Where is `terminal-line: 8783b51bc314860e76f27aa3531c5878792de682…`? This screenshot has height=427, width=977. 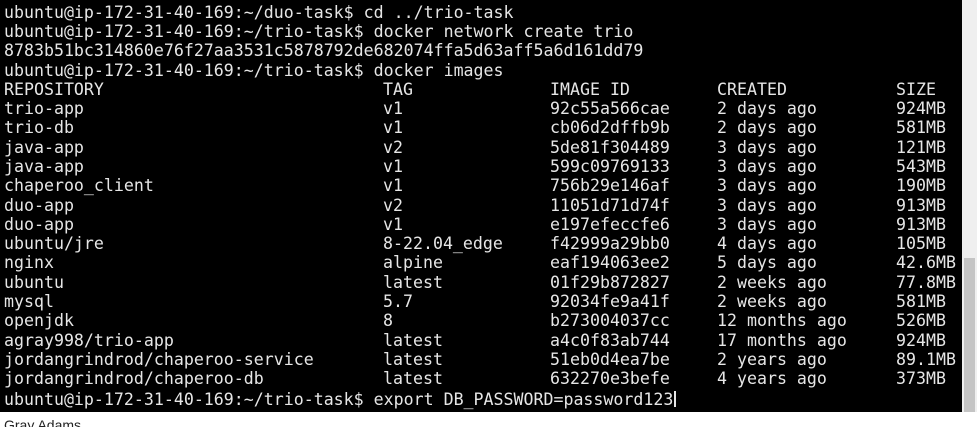
terminal-line: 8783b51bc314860e76f27aa3531c5878792de682… is located at coordinates (324, 50).